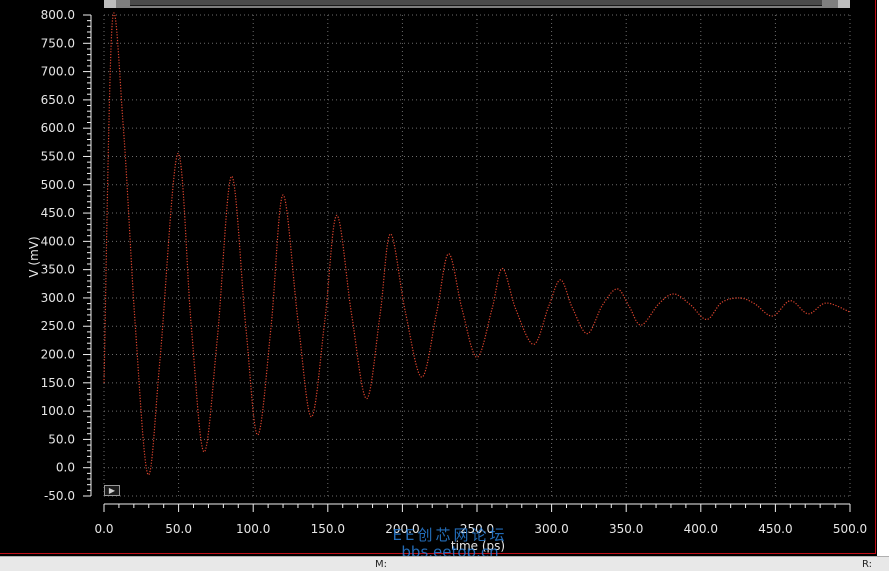 This screenshot has height=571, width=889. I want to click on y-tick-label: 450.0, so click(58, 213).